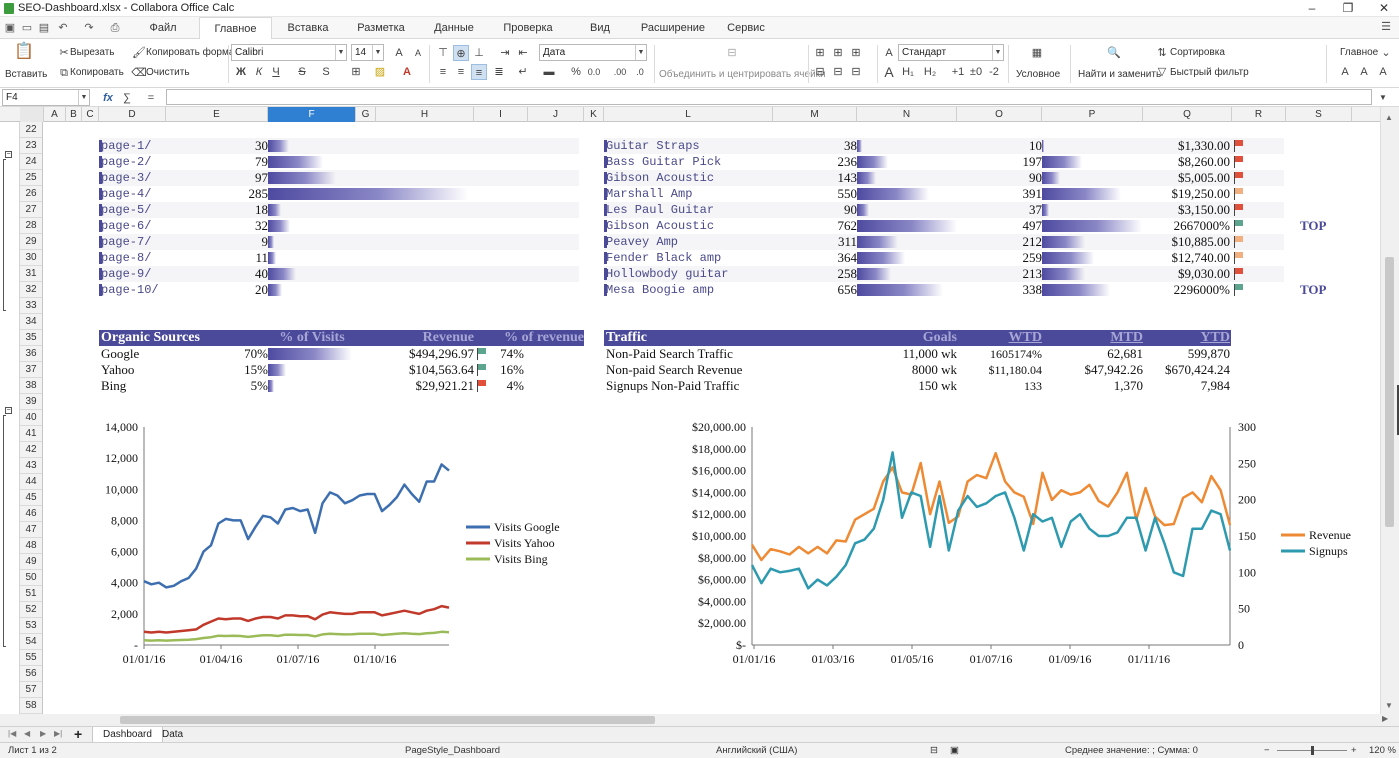 This screenshot has height=758, width=1399. Describe the element at coordinates (418, 53) in the screenshot. I see `shrink-font-icon: A` at that location.